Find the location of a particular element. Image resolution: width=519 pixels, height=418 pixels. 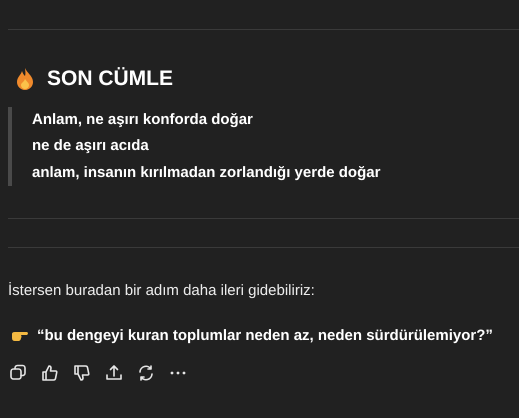

share-button is located at coordinates (114, 373).